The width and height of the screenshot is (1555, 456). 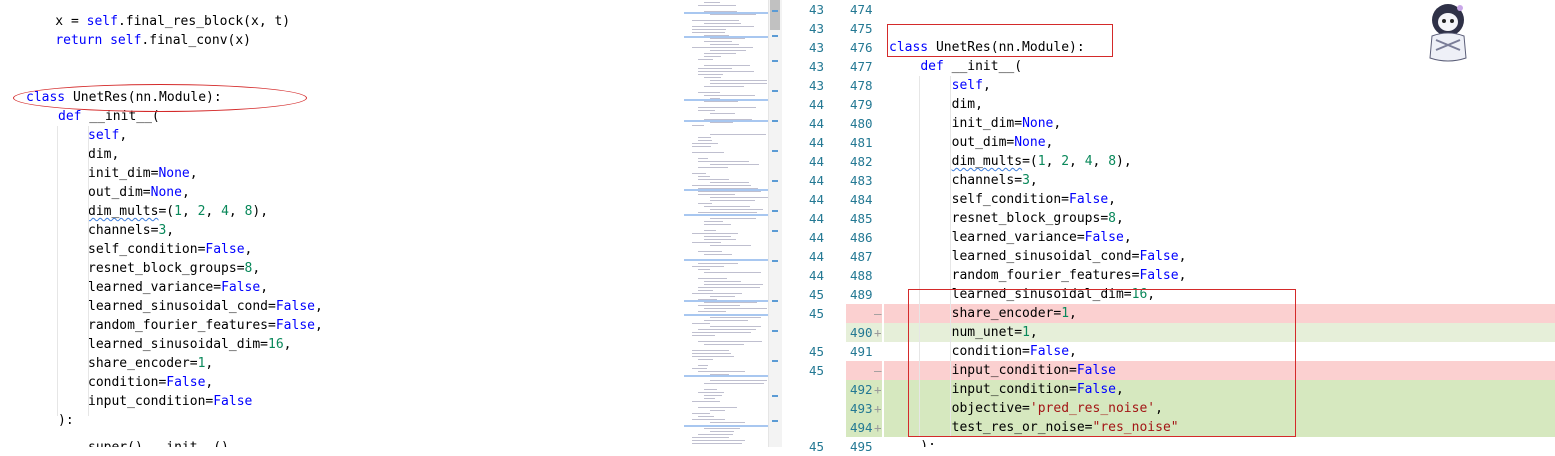 I want to click on minimap-scrollbar, so click(x=775, y=223).